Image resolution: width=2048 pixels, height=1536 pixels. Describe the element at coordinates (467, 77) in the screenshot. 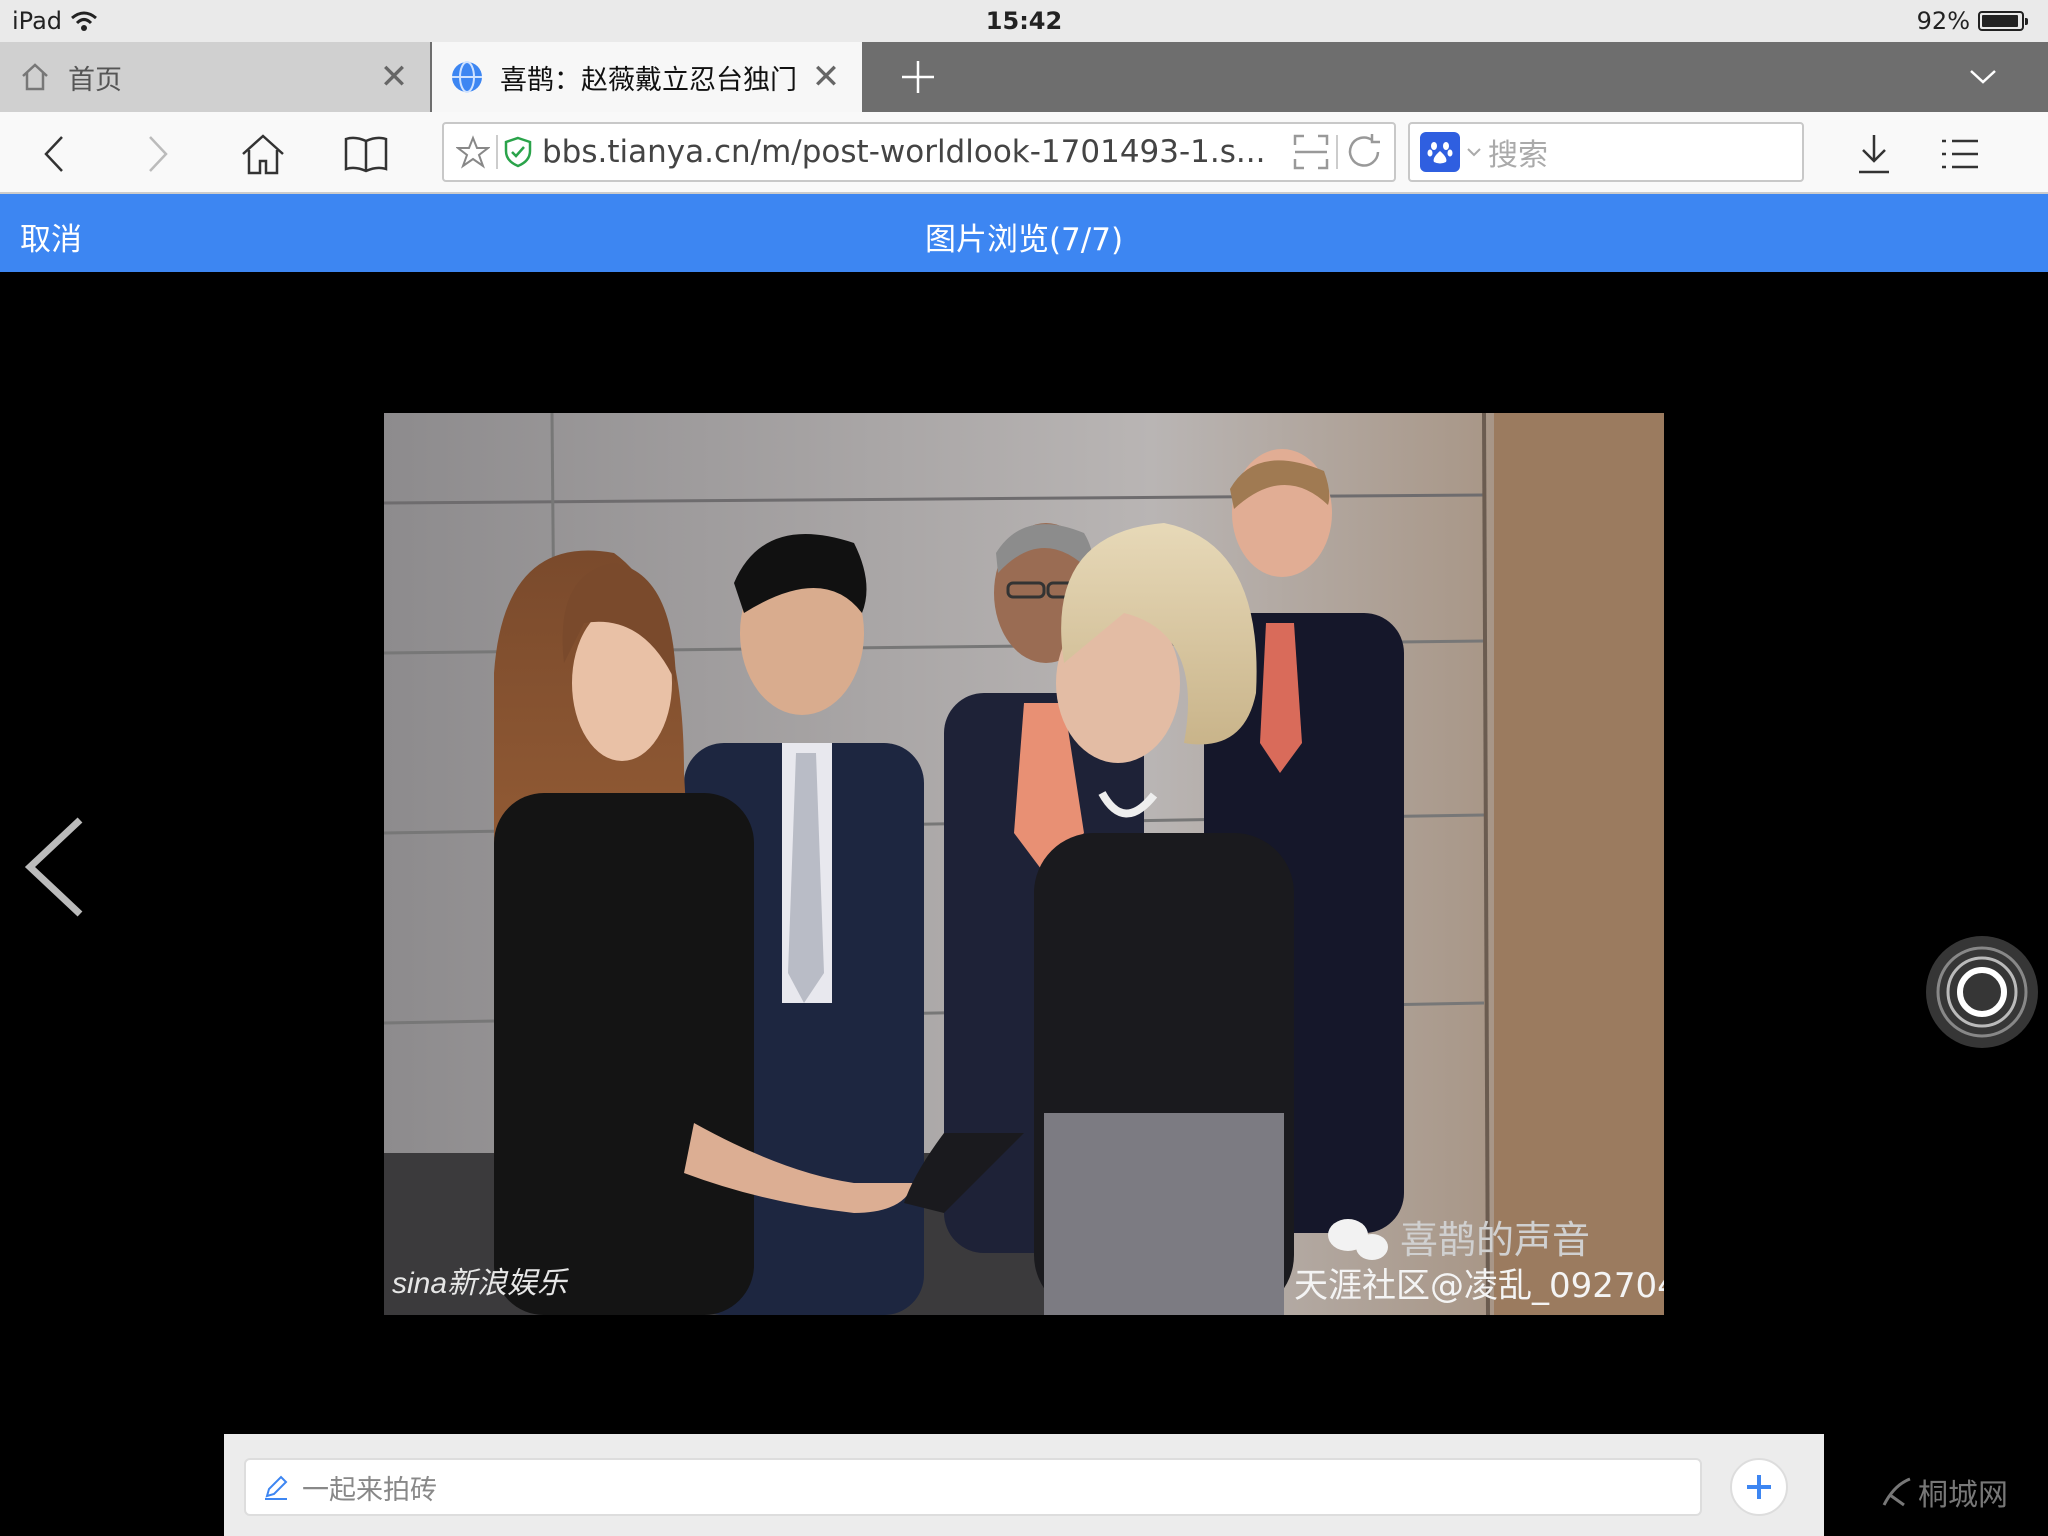

I see `globe-icon` at that location.